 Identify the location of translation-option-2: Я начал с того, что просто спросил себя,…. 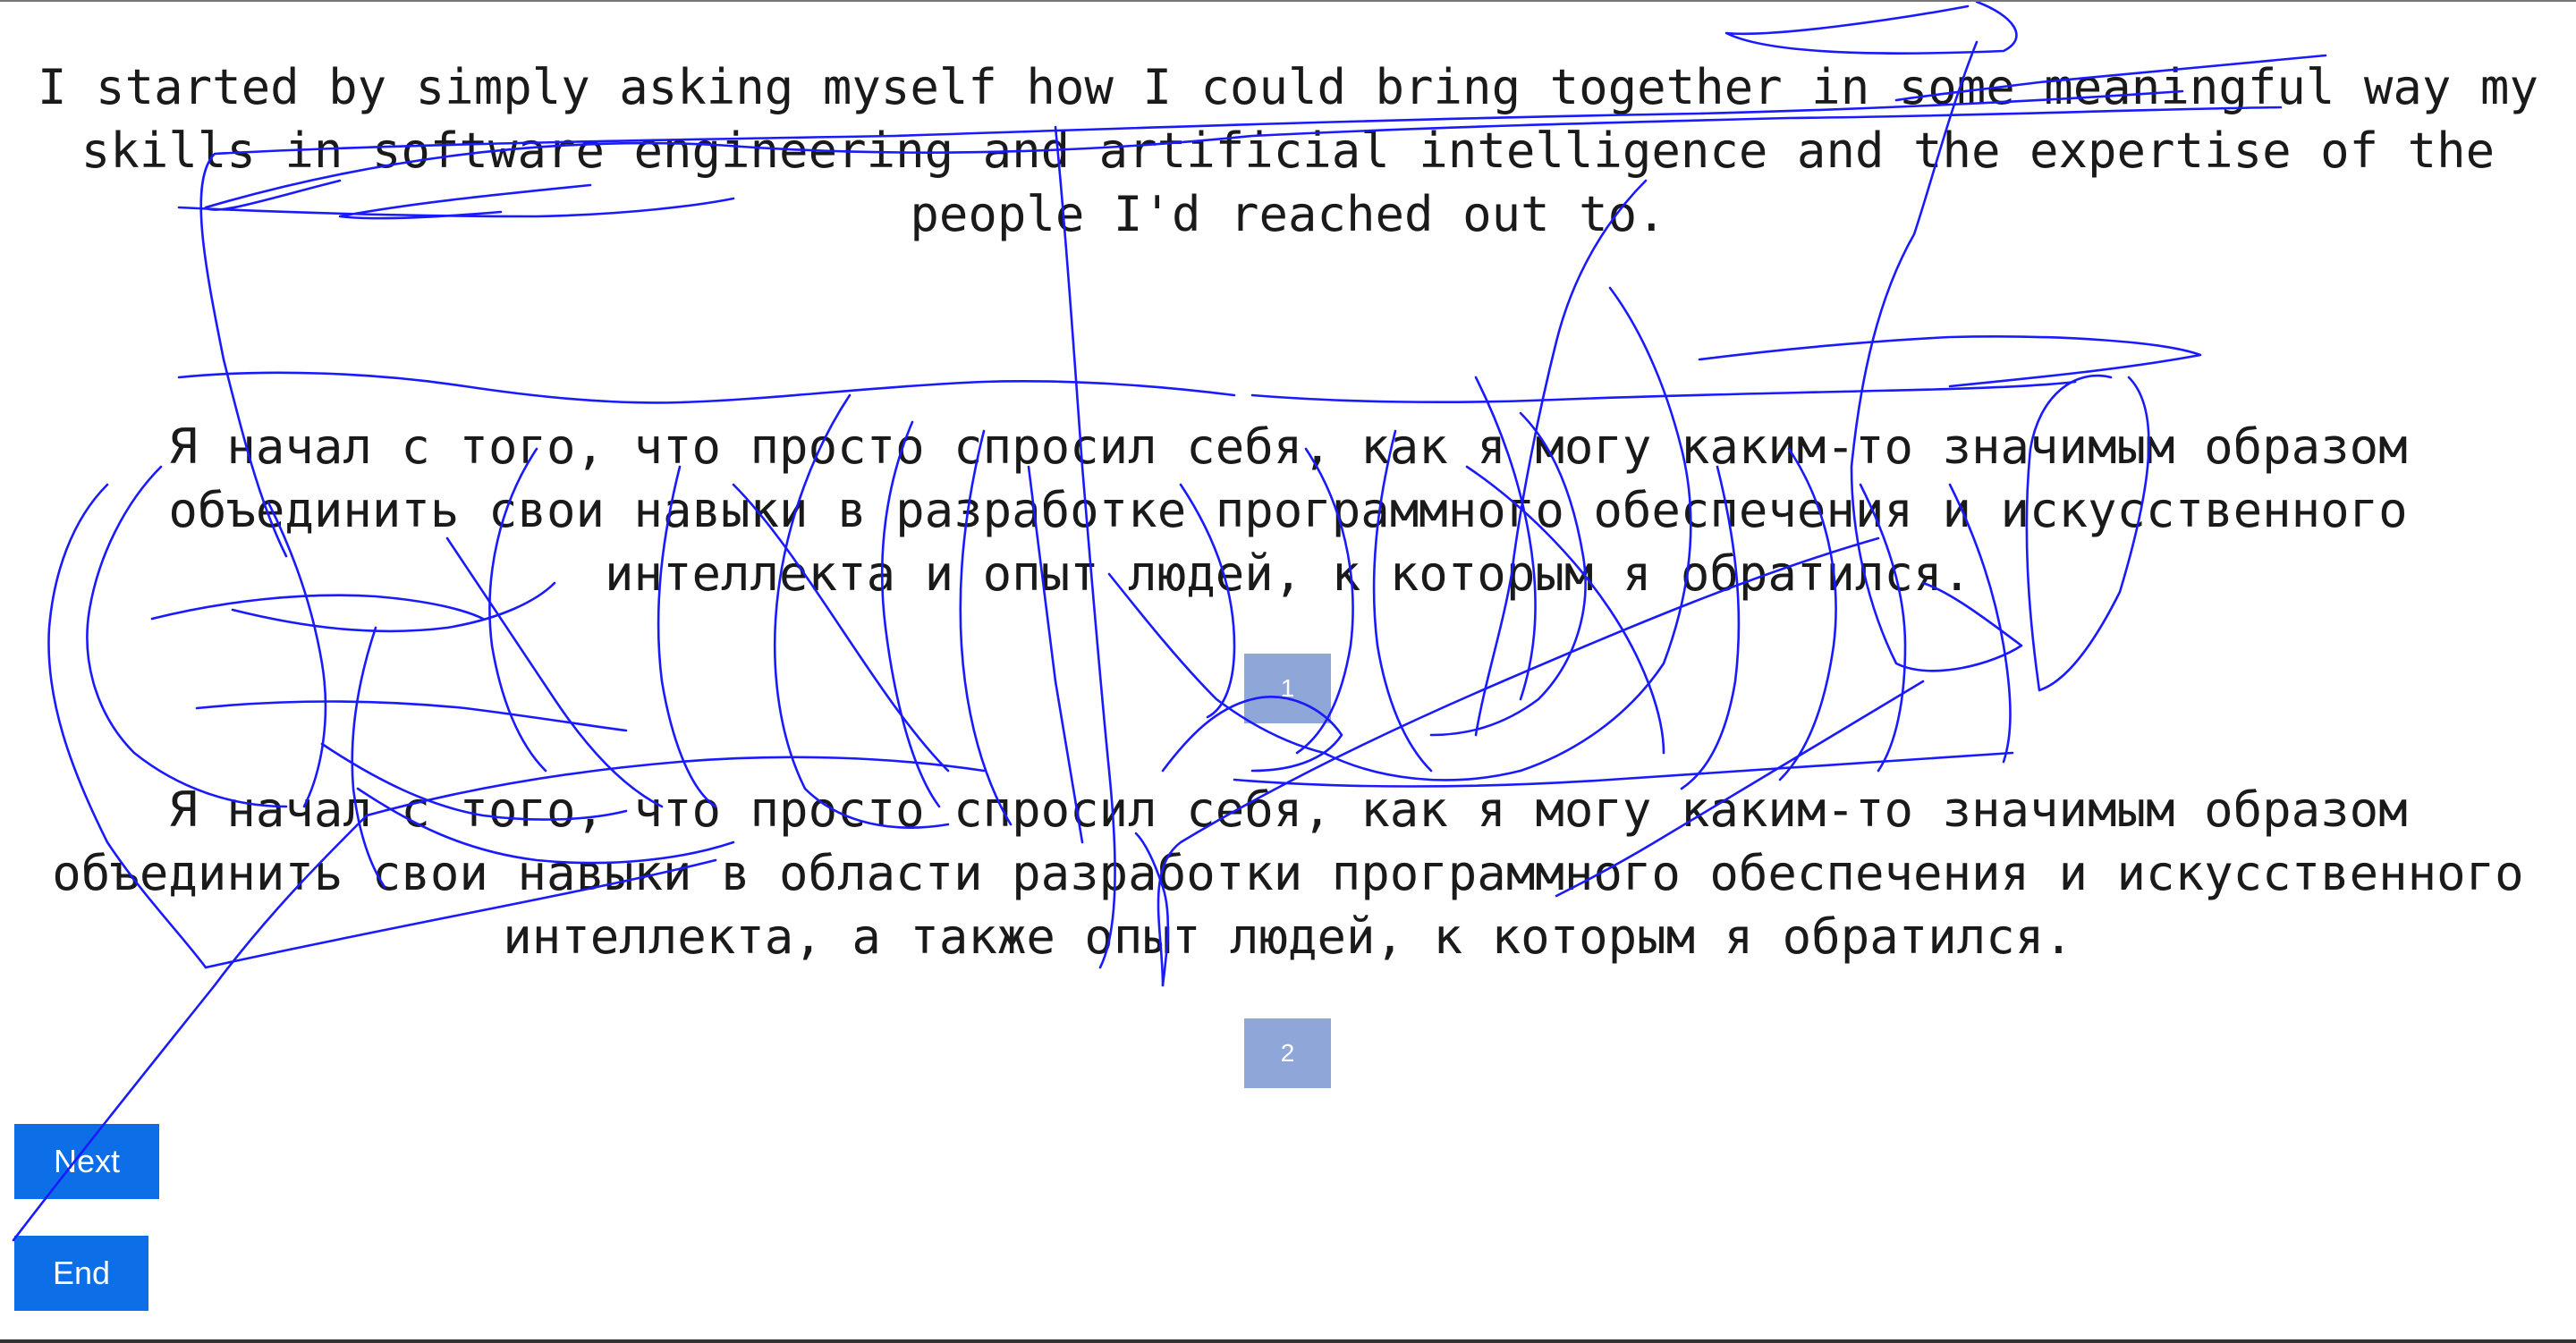
(1288, 873).